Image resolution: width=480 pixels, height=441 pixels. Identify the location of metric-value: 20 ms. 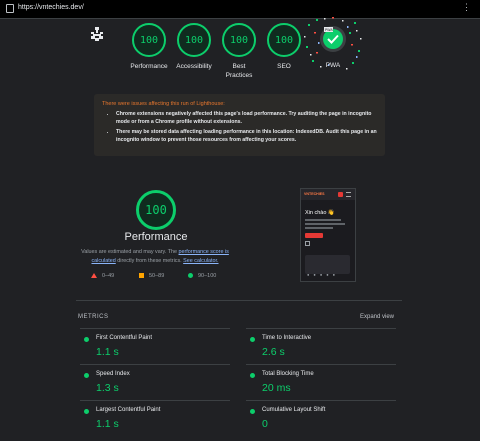
(276, 388).